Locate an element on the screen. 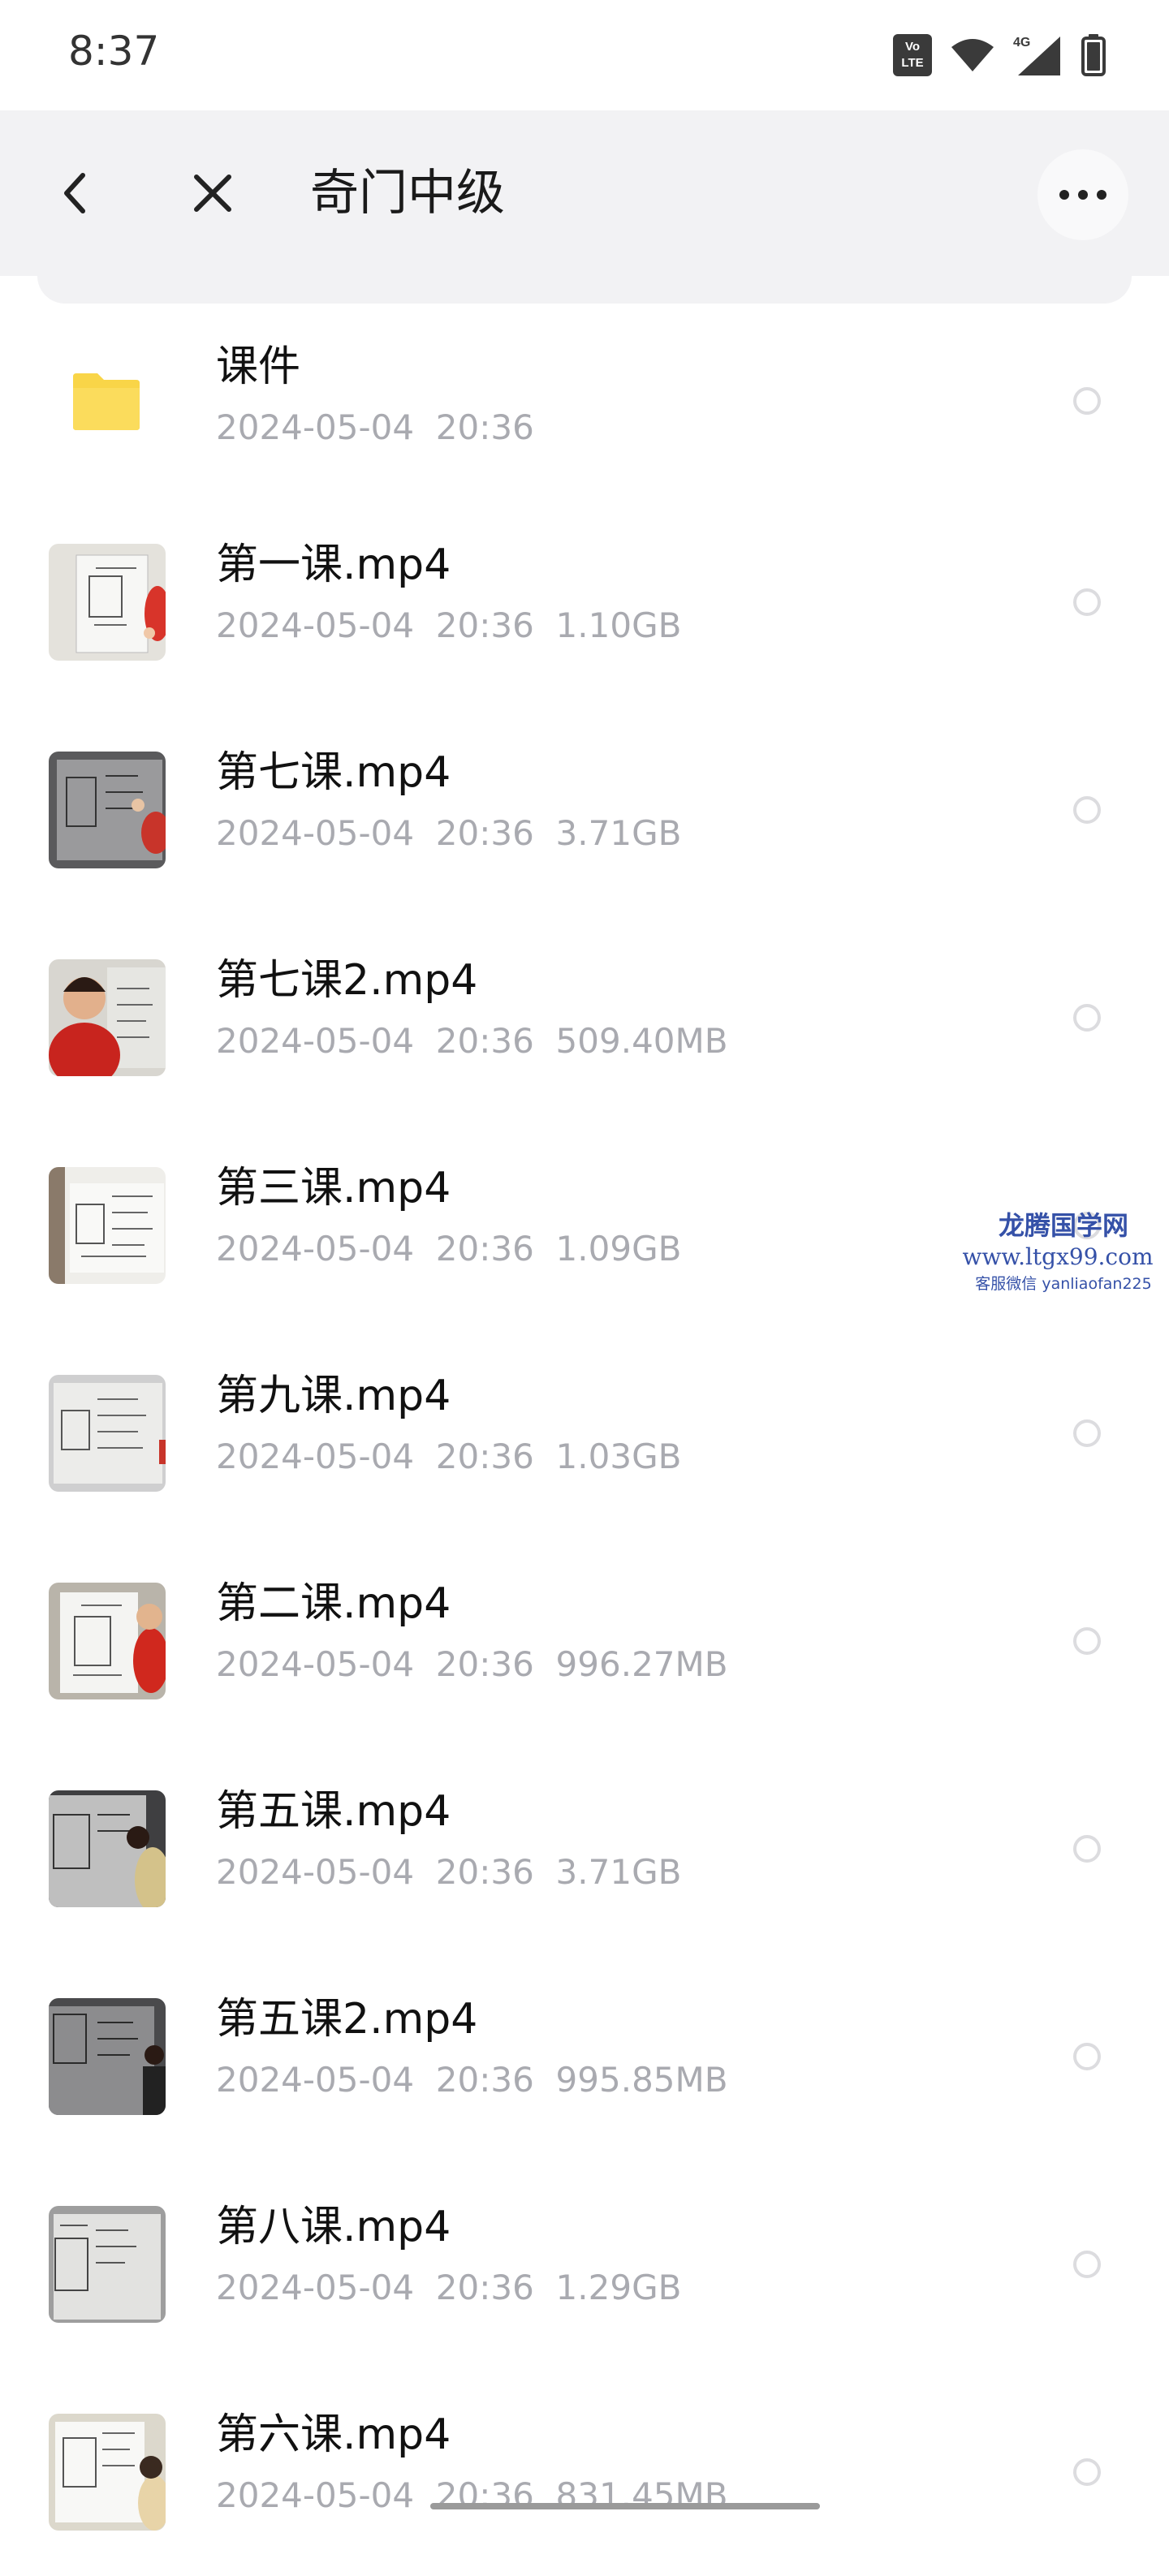 The width and height of the screenshot is (1169, 2576). file-name: 第二课.mp4 is located at coordinates (333, 1604).